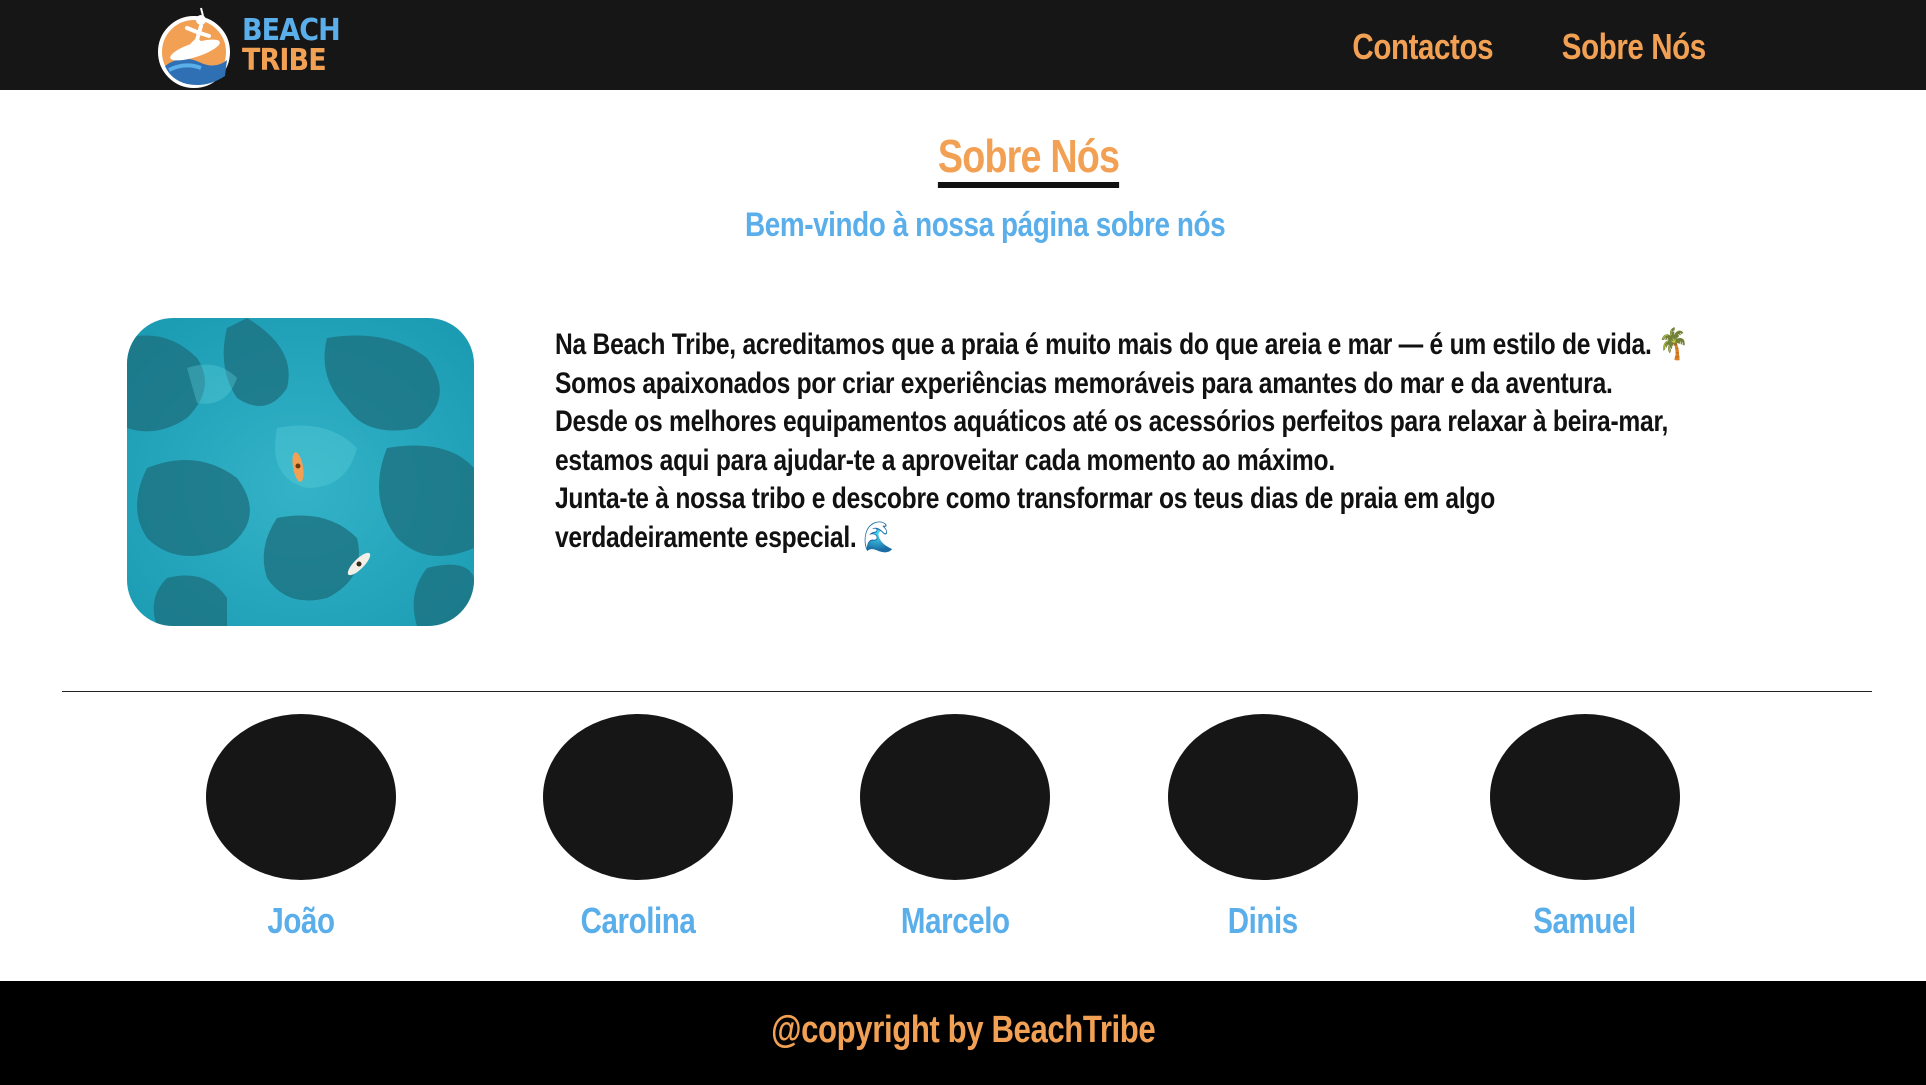  I want to click on brand-wordmark: BEACH TRIBE, so click(291, 45).